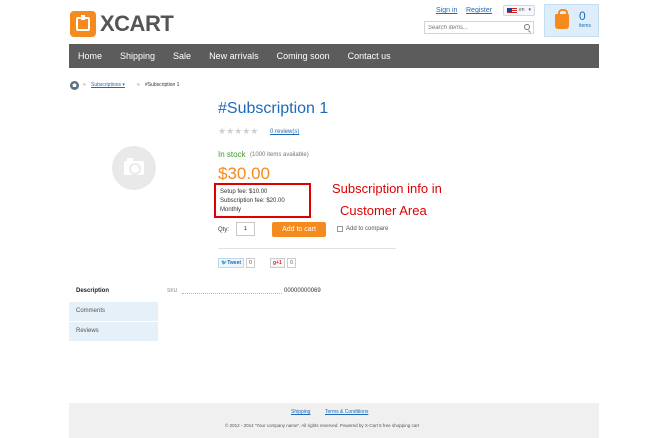 This screenshot has height=438, width=668. What do you see at coordinates (300, 412) in the screenshot?
I see `footer-link-shipping: Shipping` at bounding box center [300, 412].